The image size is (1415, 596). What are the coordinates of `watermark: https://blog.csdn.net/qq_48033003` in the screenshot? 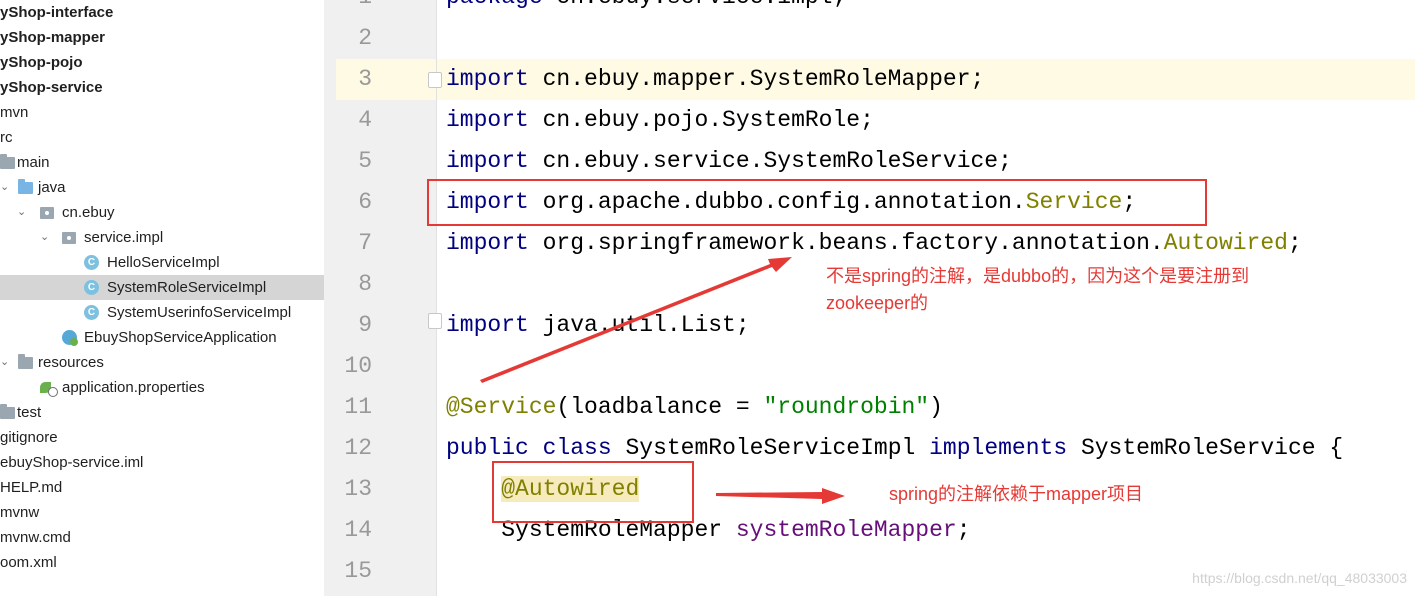 It's located at (1299, 578).